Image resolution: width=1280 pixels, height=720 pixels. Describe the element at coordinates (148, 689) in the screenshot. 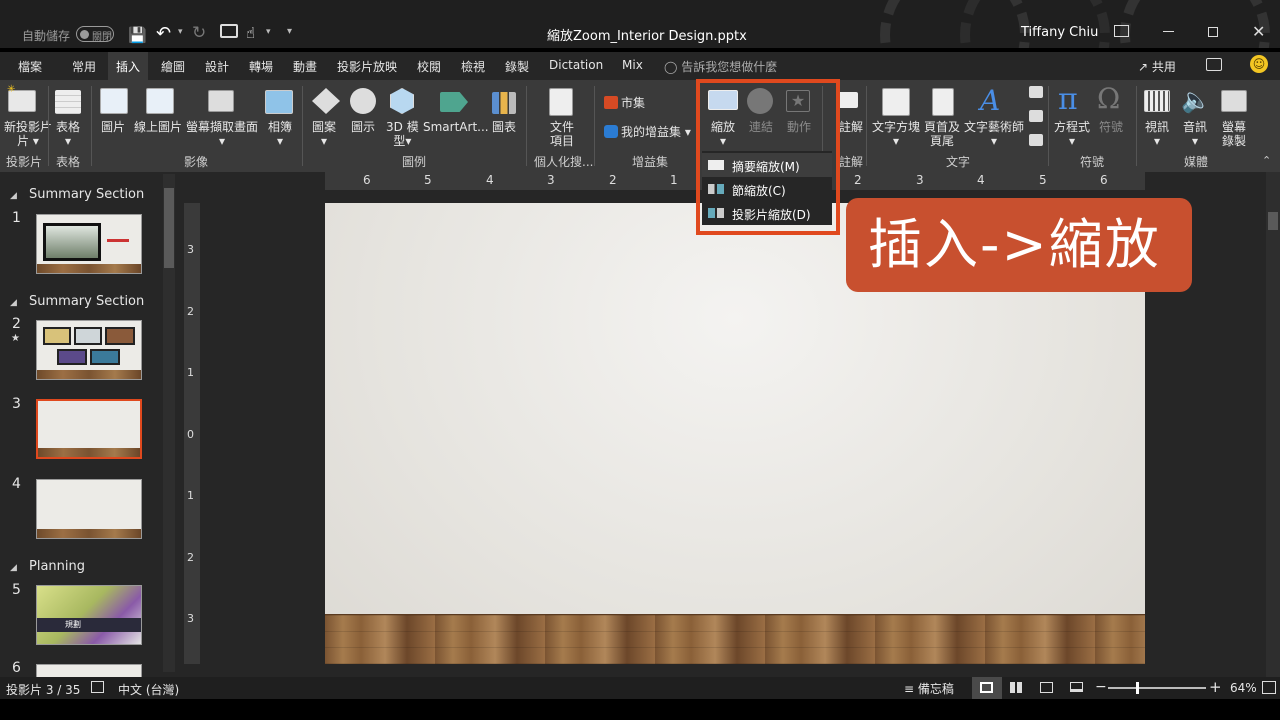

I see `language-indicator: 中文 (台灣)` at that location.